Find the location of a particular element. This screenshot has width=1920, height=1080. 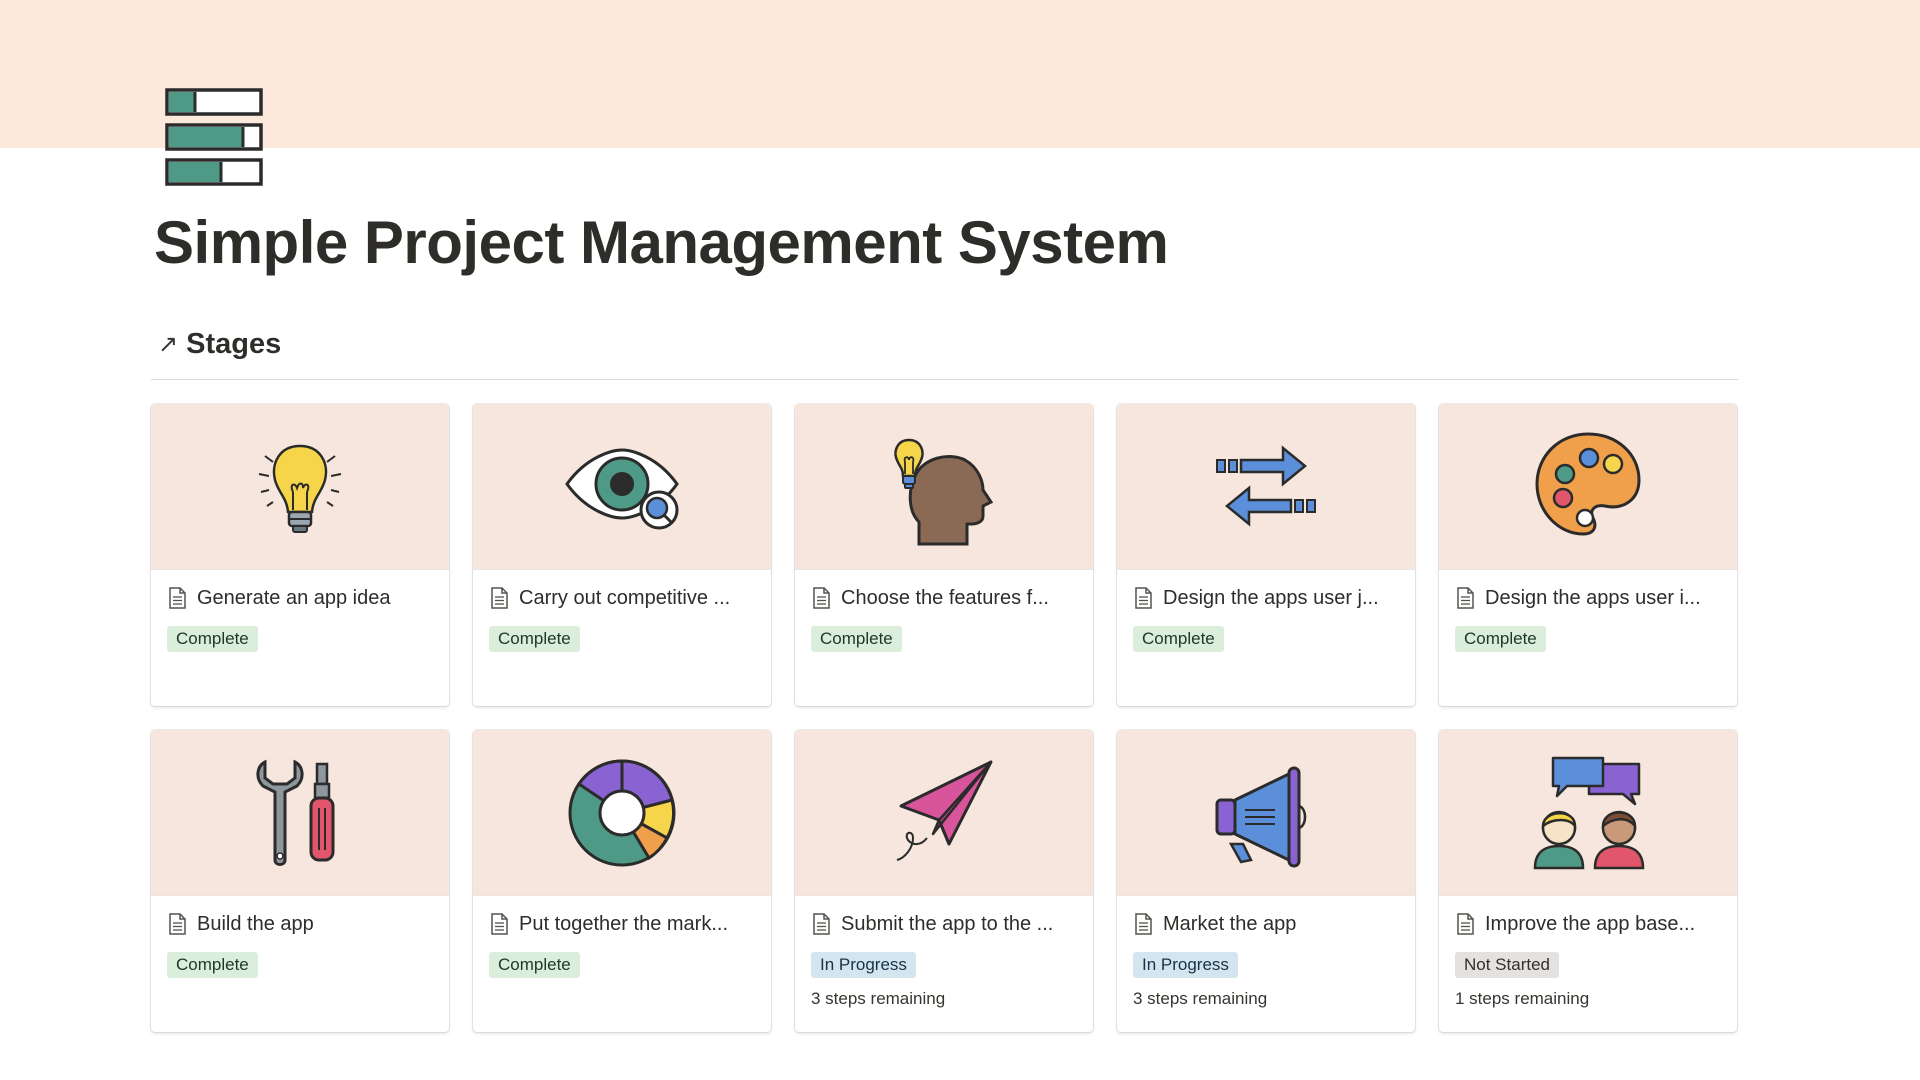

paper-plane-icon is located at coordinates (944, 810).